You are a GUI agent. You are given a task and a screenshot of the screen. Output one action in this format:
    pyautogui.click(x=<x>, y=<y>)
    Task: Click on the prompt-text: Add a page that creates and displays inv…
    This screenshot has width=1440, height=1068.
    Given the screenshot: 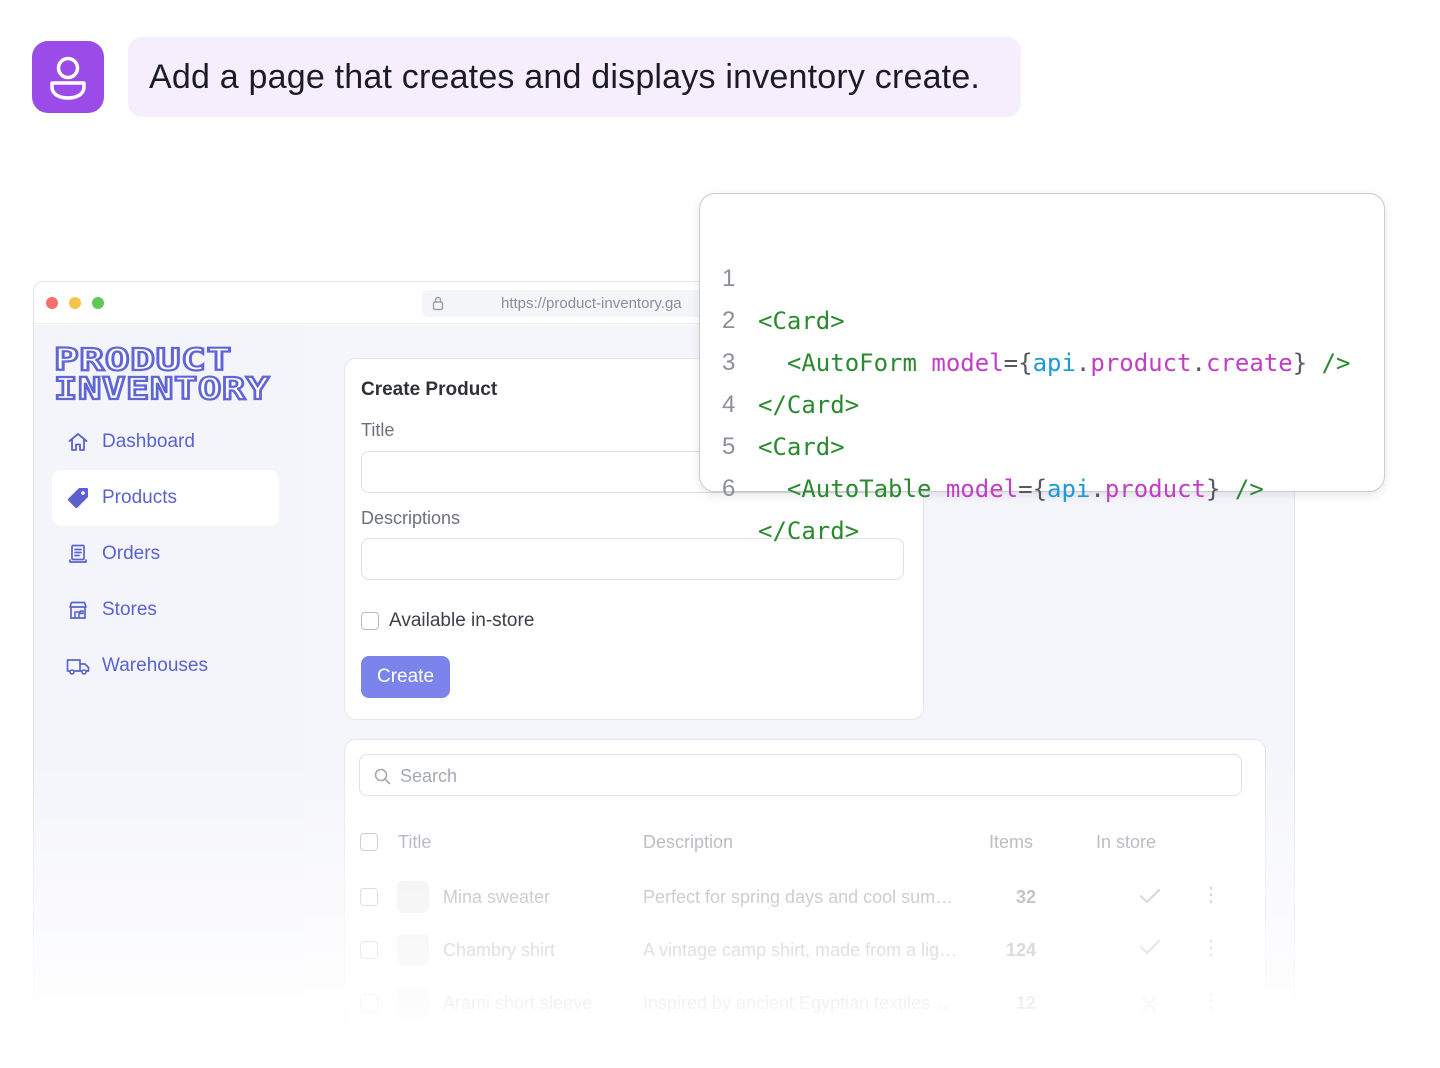 What is the action you would take?
    pyautogui.click(x=565, y=76)
    